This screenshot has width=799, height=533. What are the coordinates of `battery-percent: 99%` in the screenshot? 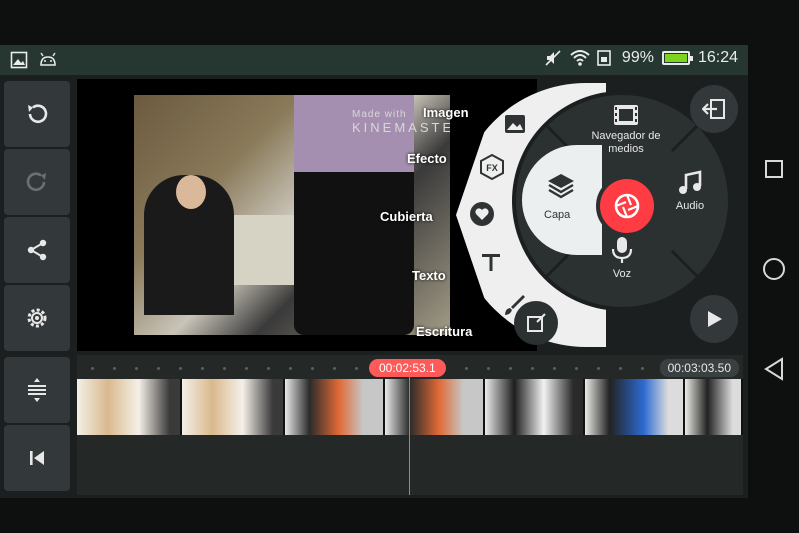 It's located at (637, 57).